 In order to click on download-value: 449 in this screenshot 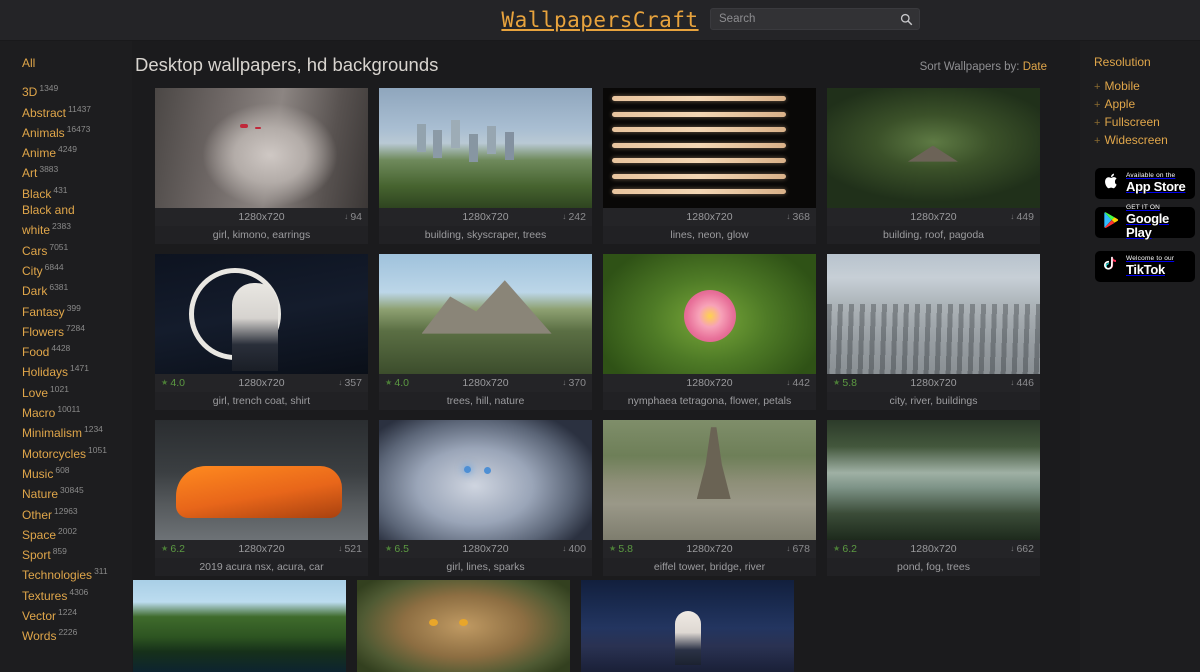, I will do `click(1025, 217)`.